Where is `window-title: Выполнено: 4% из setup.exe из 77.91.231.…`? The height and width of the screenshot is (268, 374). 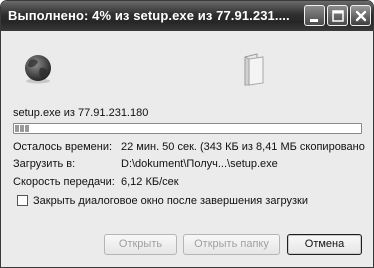 window-title: Выполнено: 4% из setup.exe из 77.91.231.… is located at coordinates (149, 15).